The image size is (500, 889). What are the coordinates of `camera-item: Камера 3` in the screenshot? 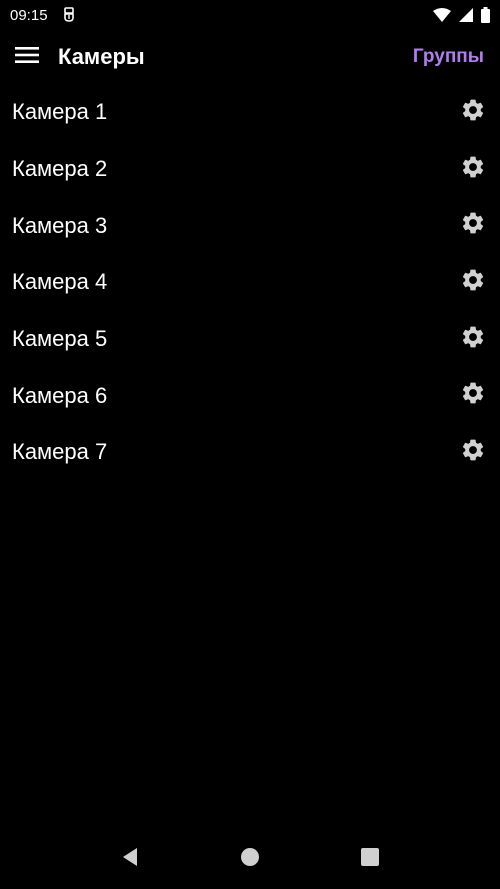 It's located at (250, 225).